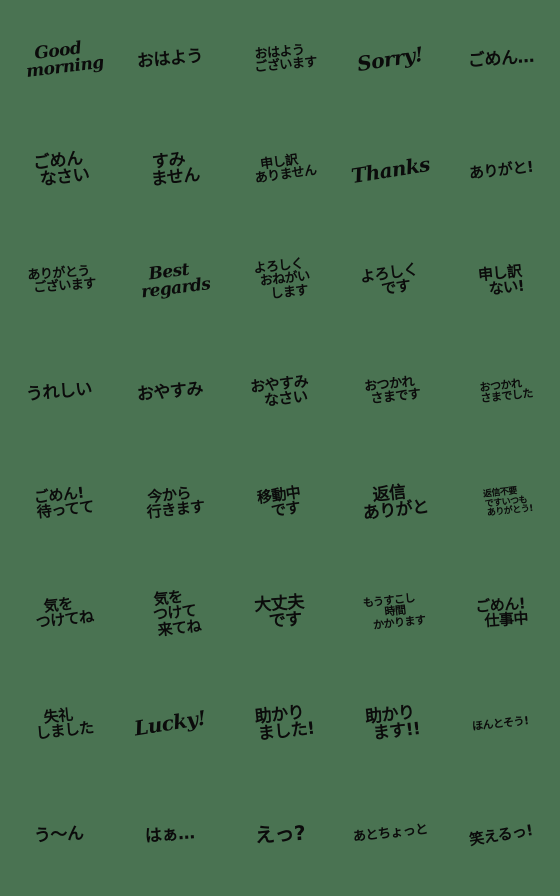 The width and height of the screenshot is (560, 896). I want to click on sticker-cell: おつかれ さまです, so click(390, 391).